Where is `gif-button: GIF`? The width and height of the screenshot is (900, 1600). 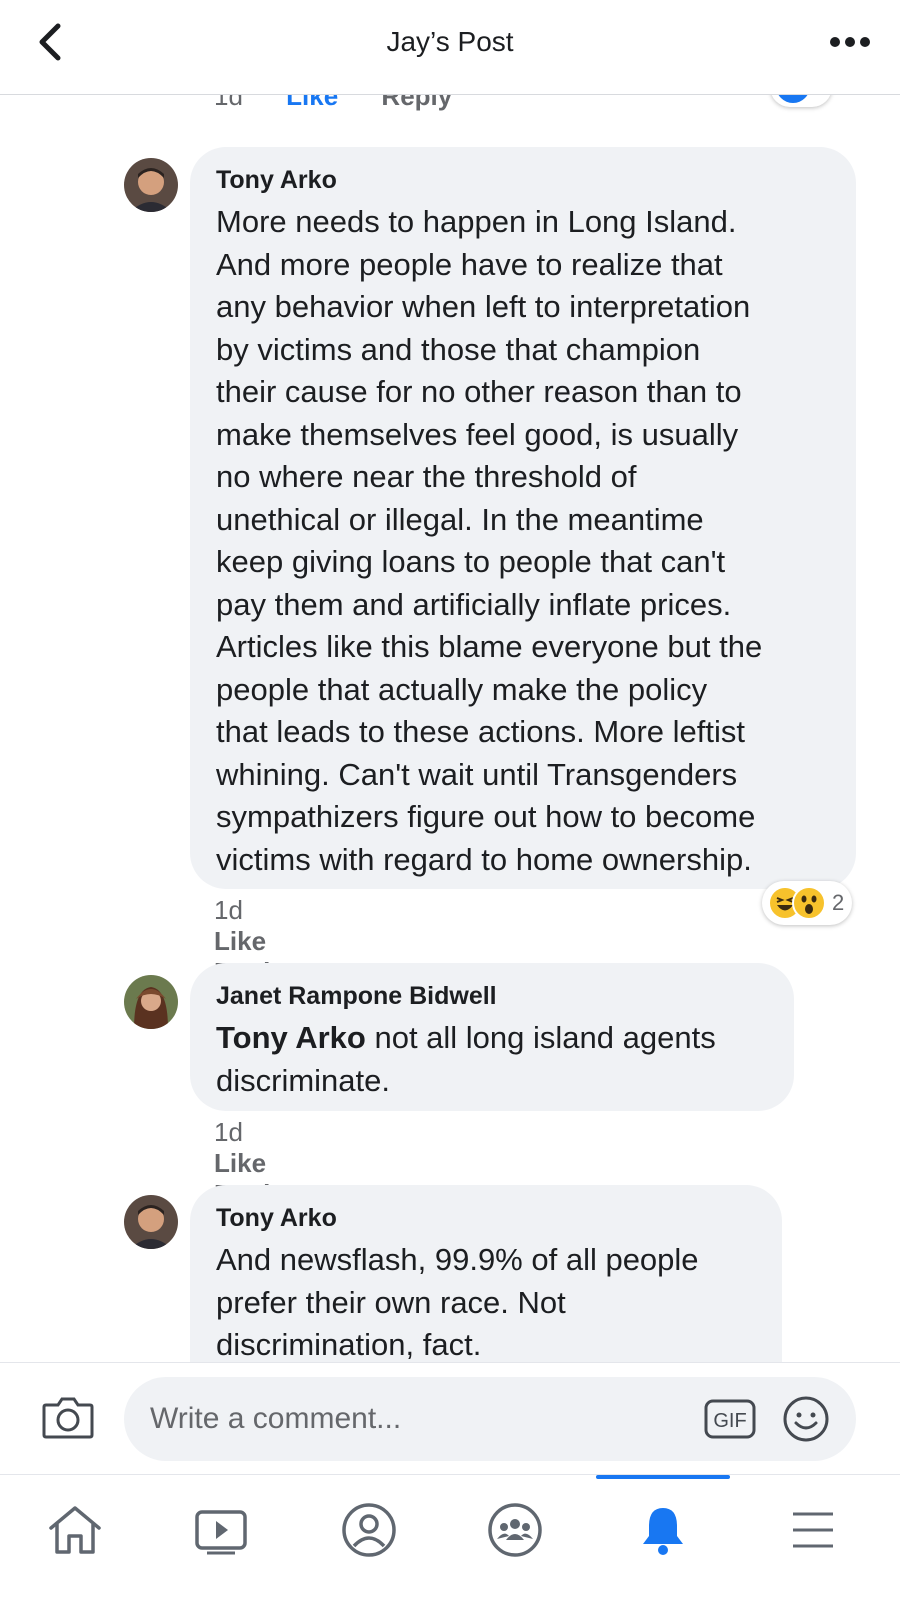 gif-button: GIF is located at coordinates (730, 1419).